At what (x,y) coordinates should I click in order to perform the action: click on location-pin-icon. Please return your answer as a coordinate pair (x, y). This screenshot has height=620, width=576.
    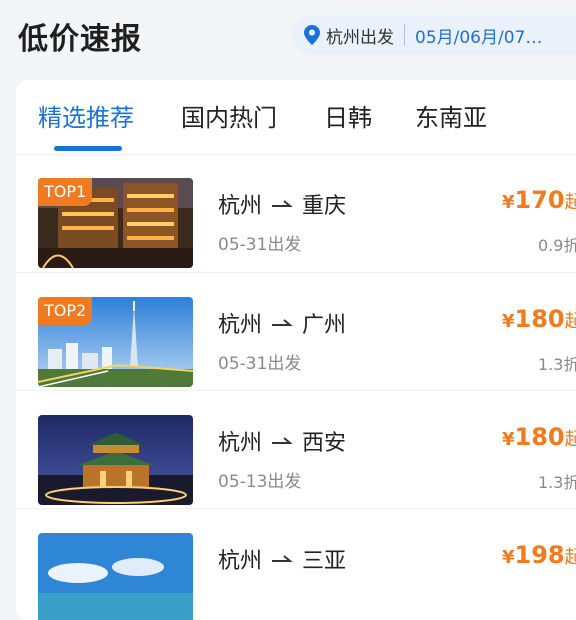
    Looking at the image, I should click on (312, 35).